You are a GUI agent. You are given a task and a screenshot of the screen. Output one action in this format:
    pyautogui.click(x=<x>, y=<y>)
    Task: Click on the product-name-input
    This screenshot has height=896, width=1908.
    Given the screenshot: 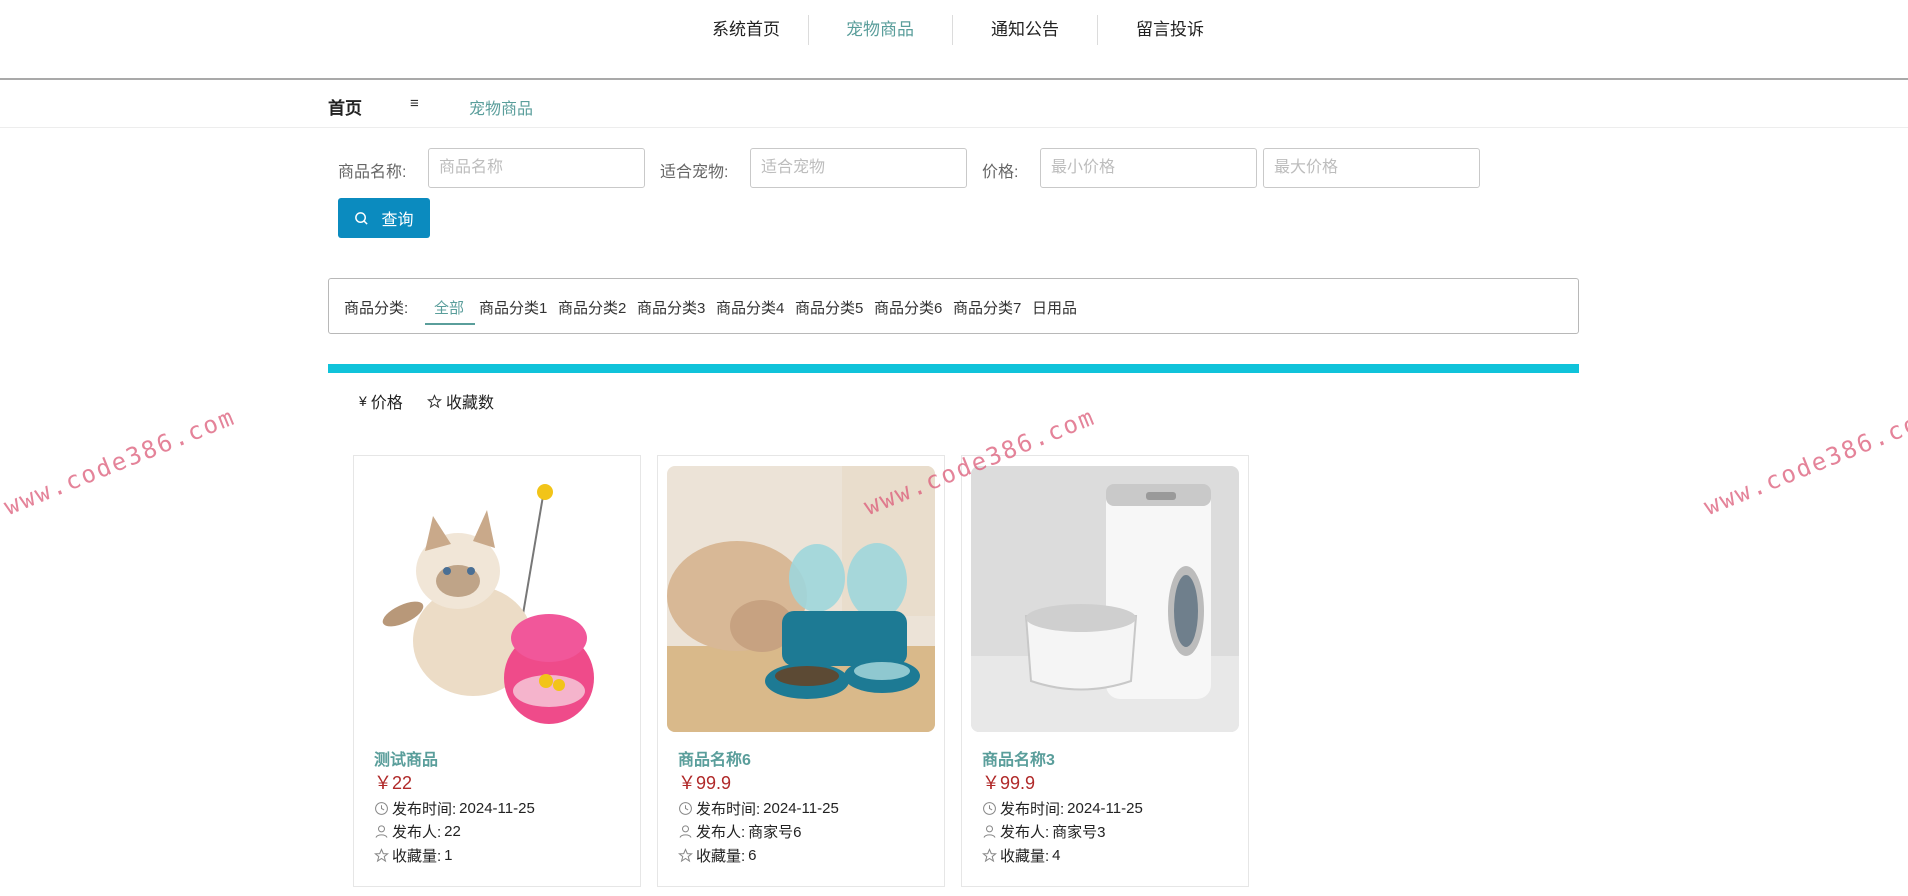 What is the action you would take?
    pyautogui.click(x=536, y=168)
    